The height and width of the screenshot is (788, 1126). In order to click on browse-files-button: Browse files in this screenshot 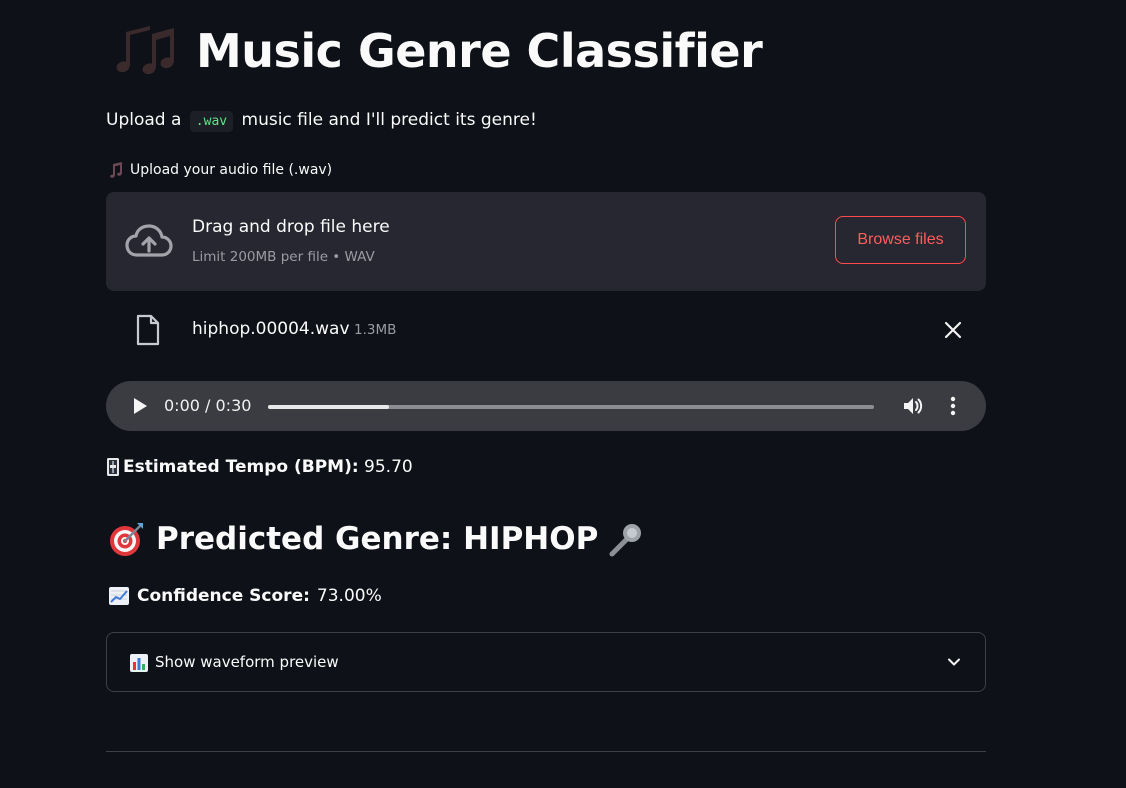, I will do `click(900, 240)`.